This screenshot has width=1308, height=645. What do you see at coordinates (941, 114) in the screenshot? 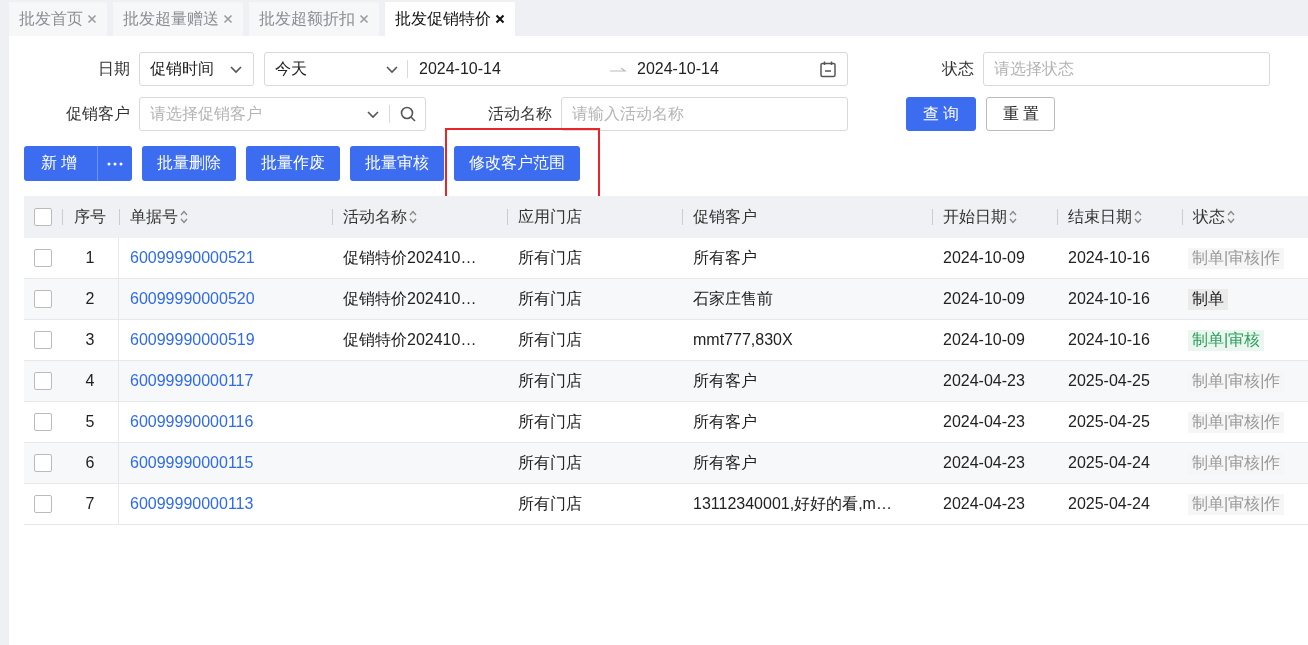
I see `query-button: 查询` at bounding box center [941, 114].